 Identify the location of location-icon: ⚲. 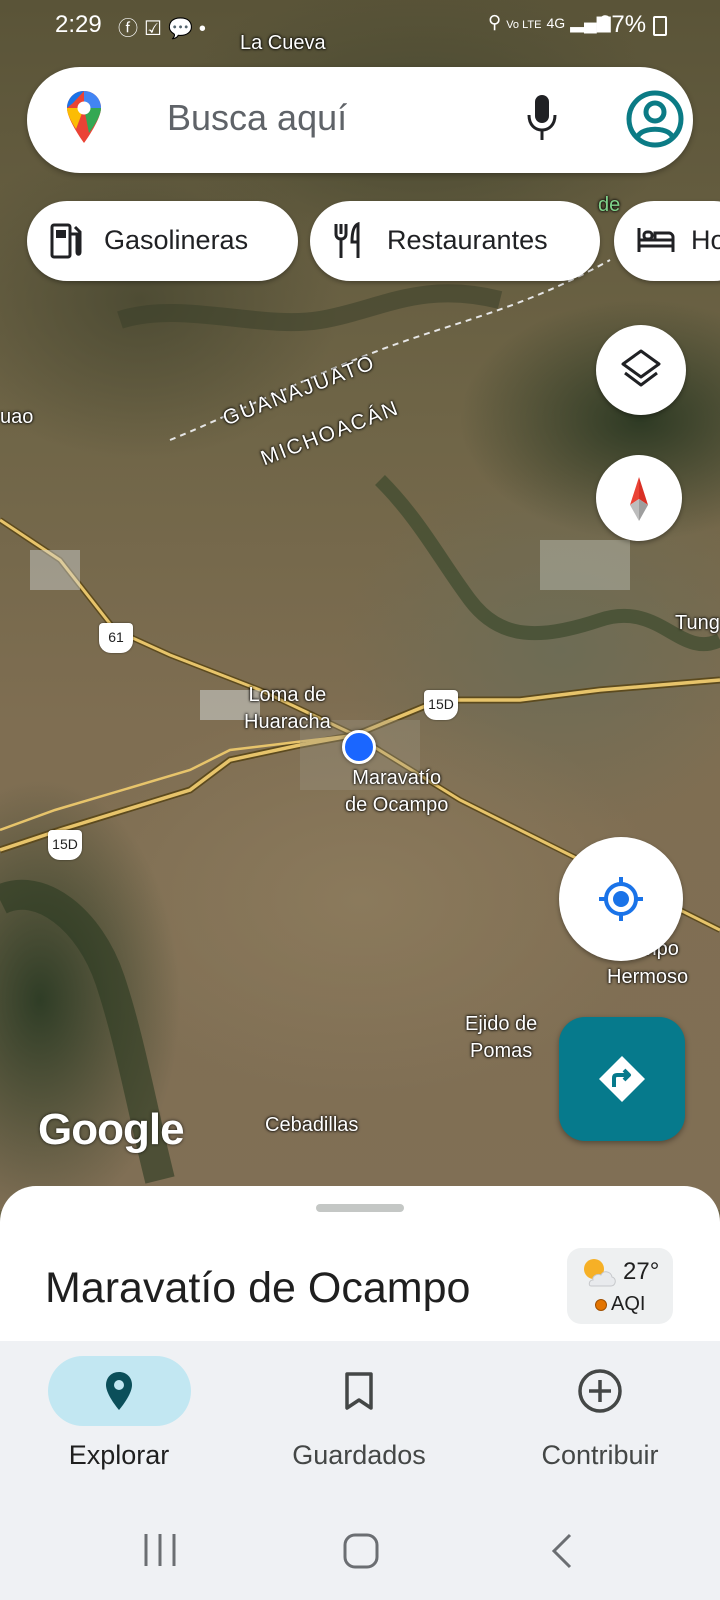
(495, 22).